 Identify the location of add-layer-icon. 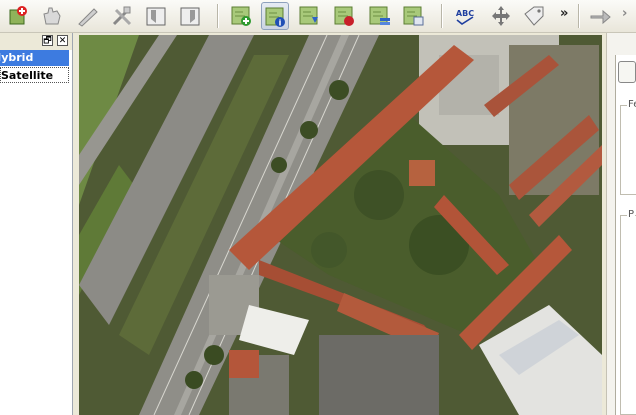
(18, 16).